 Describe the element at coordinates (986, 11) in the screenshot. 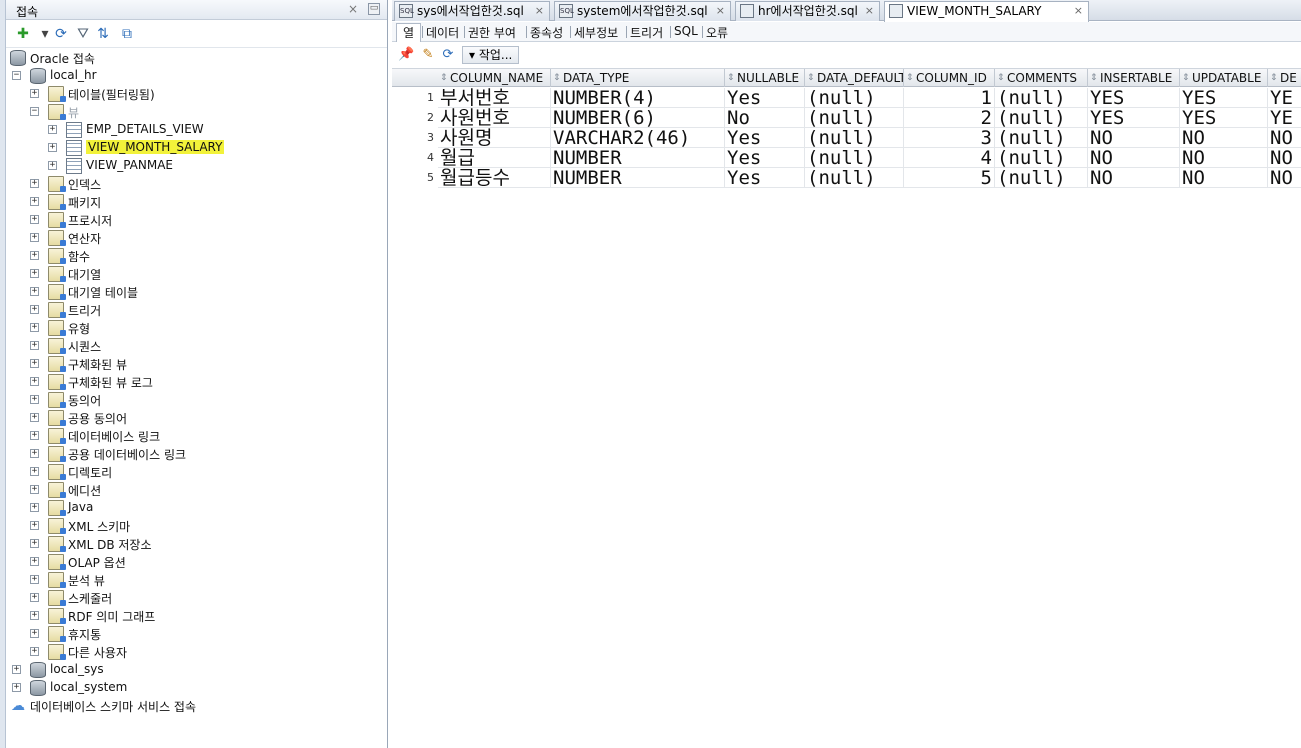

I see `editor-tab: VIEW_MONTH_SALARY ×` at that location.